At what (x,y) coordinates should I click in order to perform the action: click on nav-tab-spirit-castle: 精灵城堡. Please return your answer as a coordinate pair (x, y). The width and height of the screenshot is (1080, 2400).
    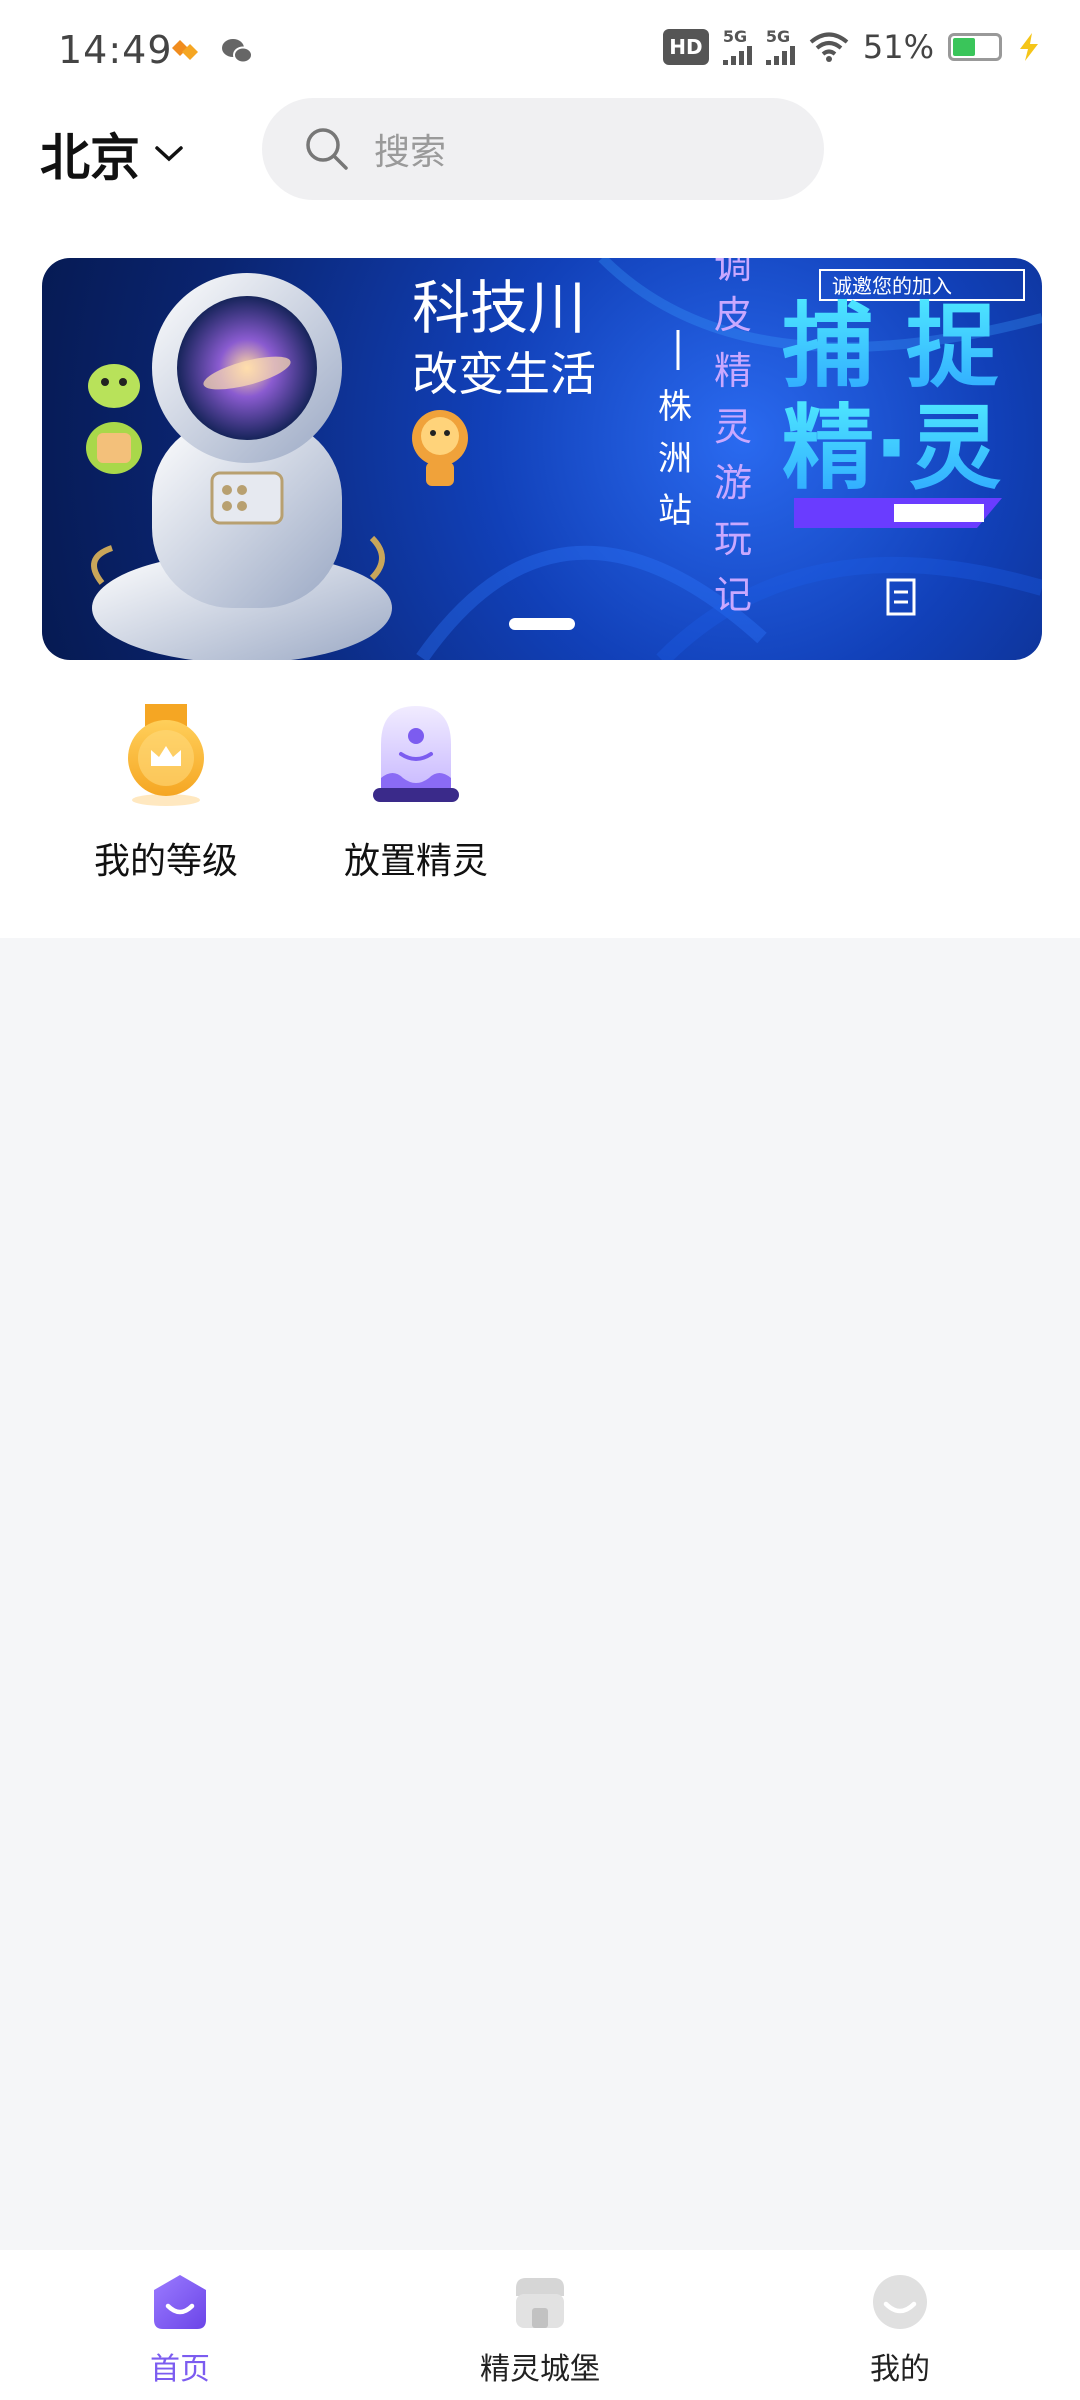
    Looking at the image, I should click on (540, 2330).